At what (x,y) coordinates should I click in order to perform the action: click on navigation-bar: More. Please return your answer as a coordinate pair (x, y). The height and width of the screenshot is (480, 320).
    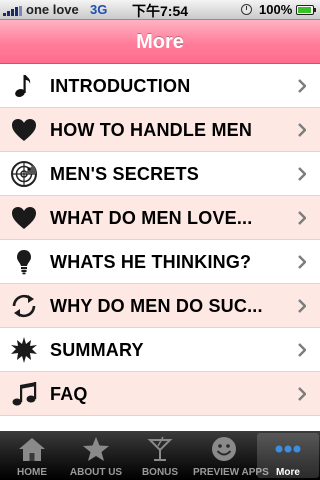
    Looking at the image, I should click on (160, 42).